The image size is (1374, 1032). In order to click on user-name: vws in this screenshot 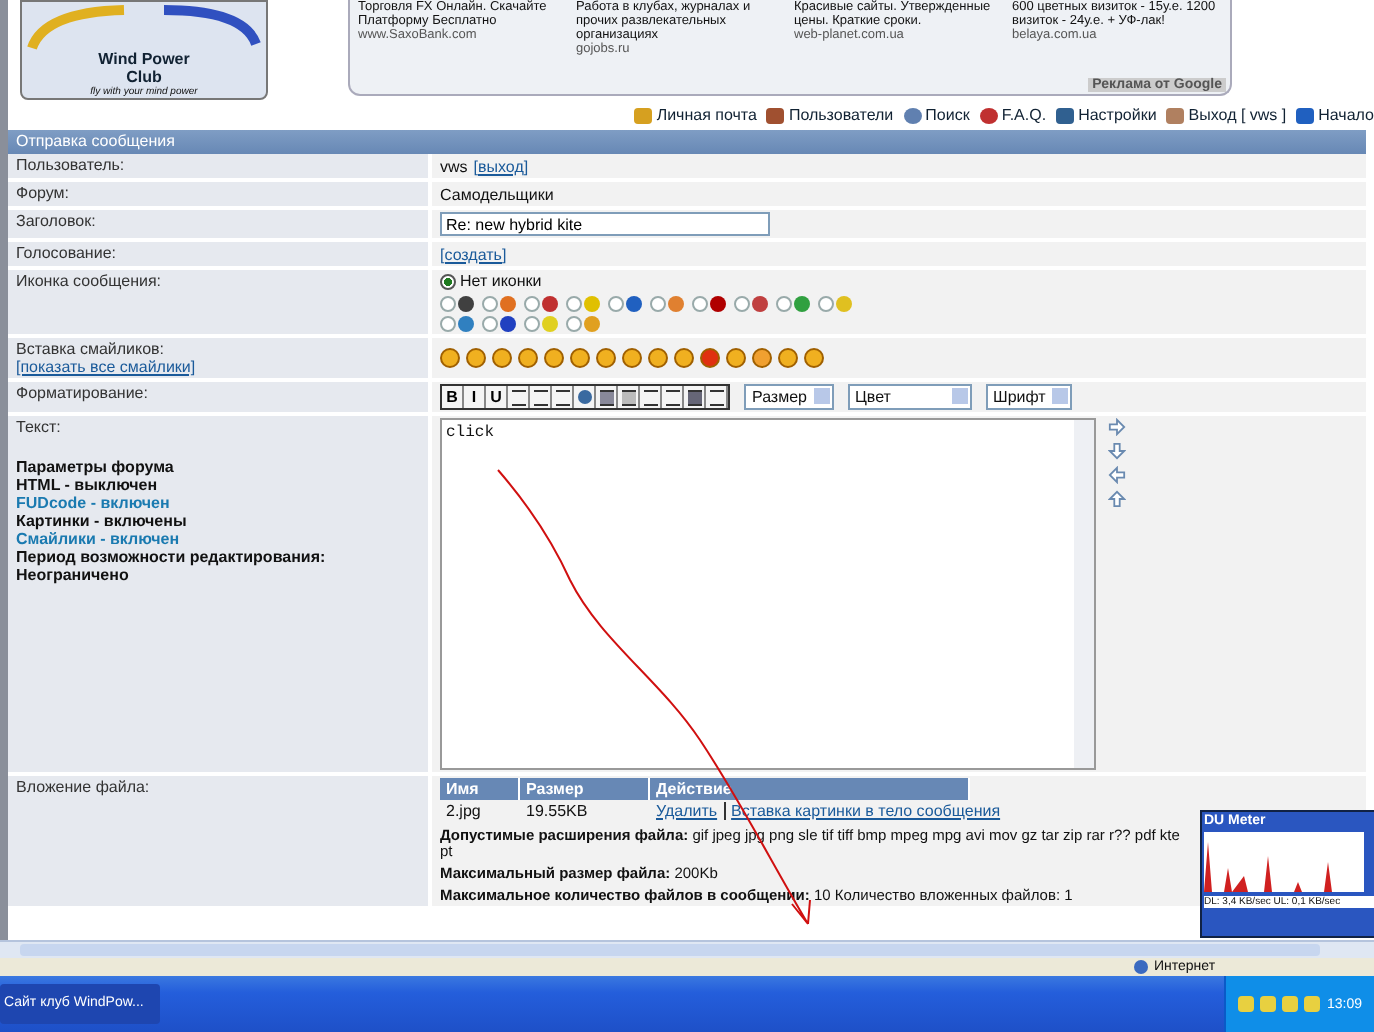, I will do `click(454, 166)`.